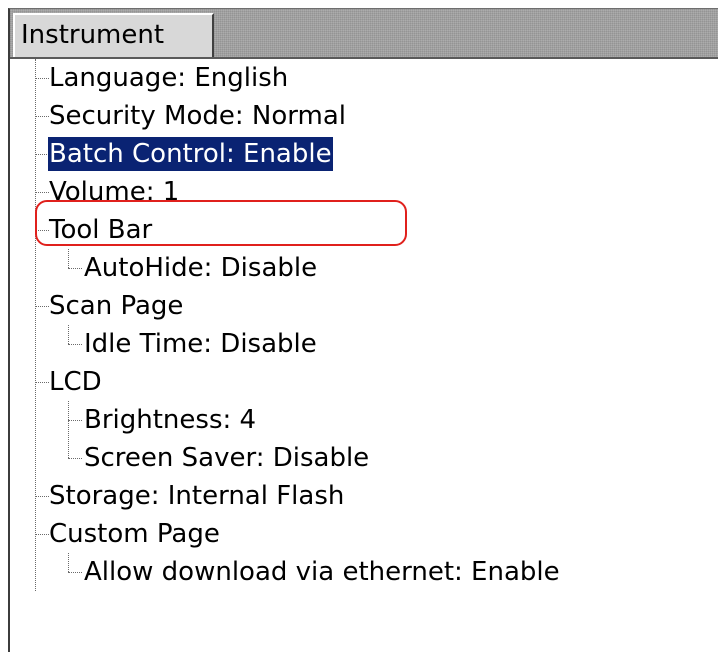 This screenshot has height=652, width=718. I want to click on tree-item-scan-page: Scan Page, so click(364, 306).